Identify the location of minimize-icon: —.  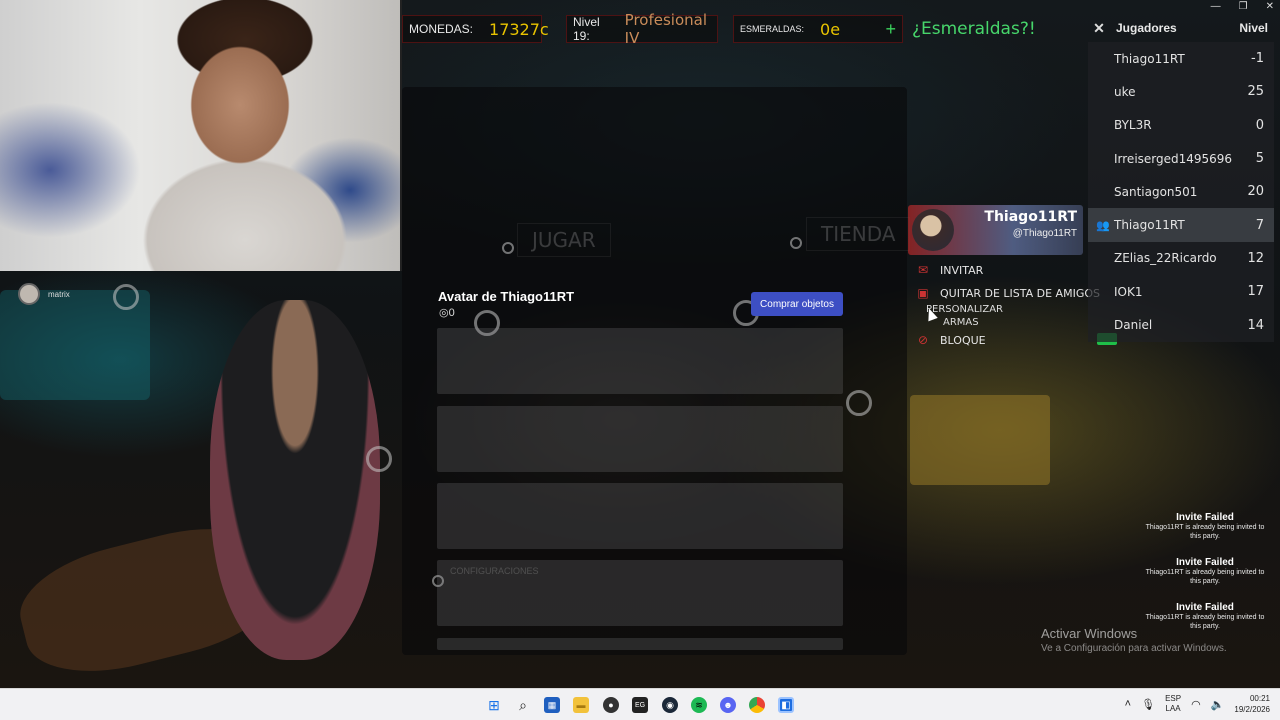
(1216, 6).